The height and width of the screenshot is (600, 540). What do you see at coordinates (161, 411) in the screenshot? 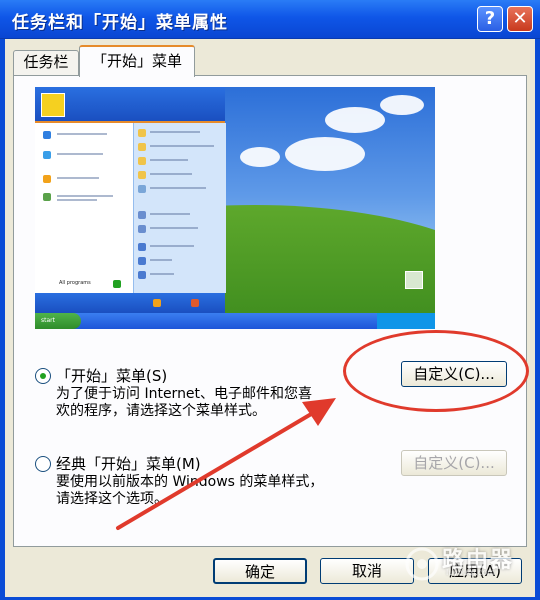
I see `desc-line: 欢的程序，请选择这个菜单样式。` at bounding box center [161, 411].